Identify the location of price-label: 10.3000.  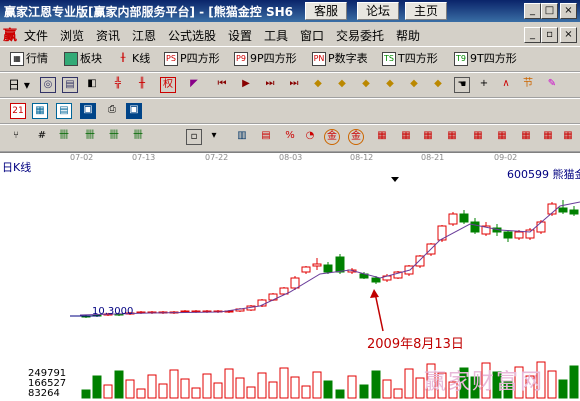
(113, 311).